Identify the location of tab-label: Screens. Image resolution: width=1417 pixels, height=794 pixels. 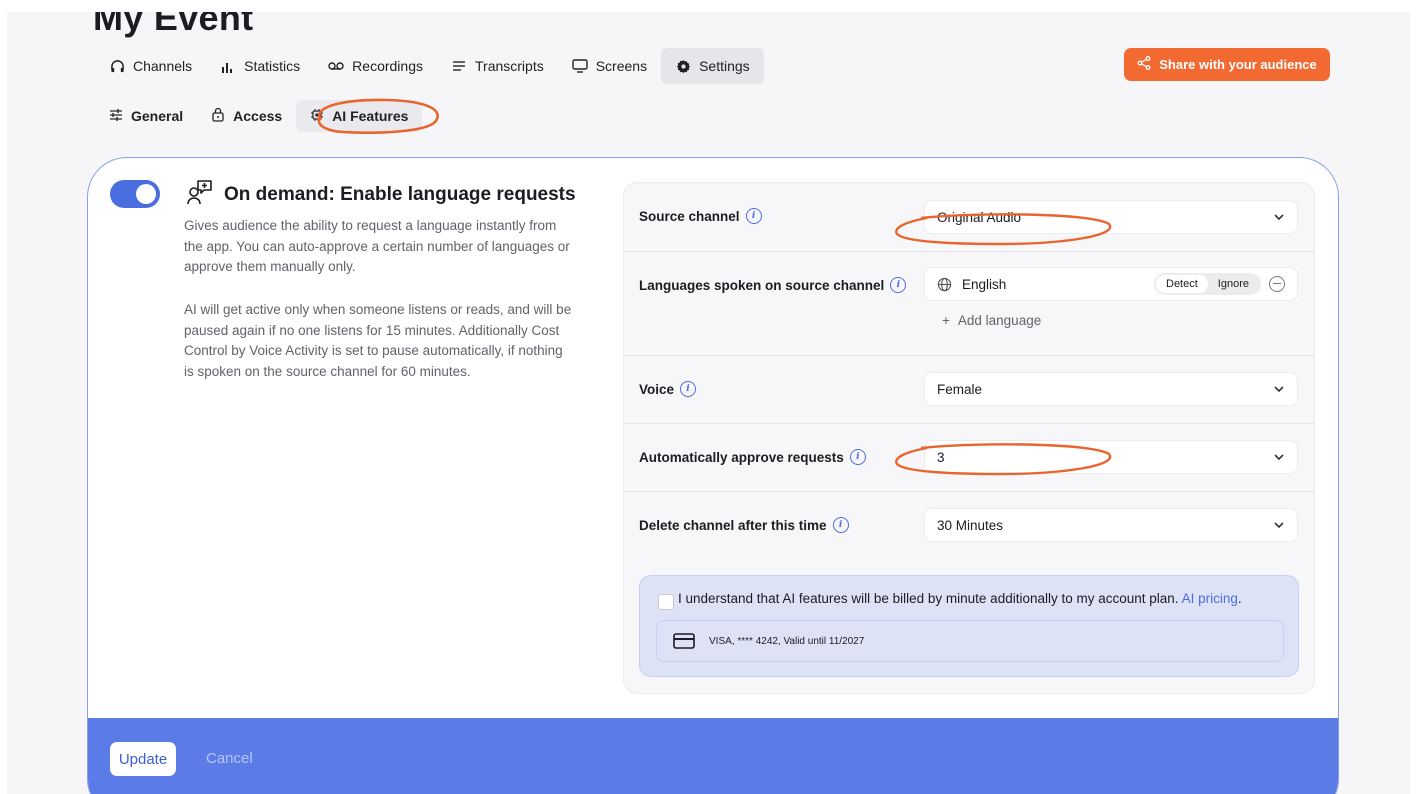
(621, 66).